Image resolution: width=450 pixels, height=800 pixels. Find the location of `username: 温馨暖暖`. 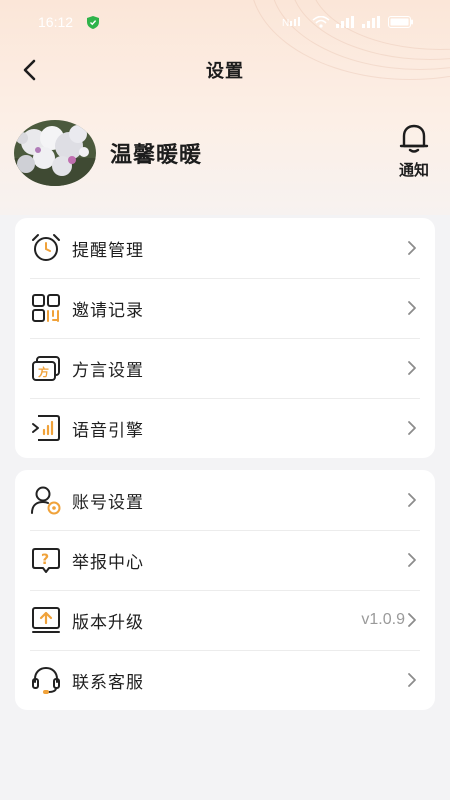

username: 温馨暖暖 is located at coordinates (156, 155).